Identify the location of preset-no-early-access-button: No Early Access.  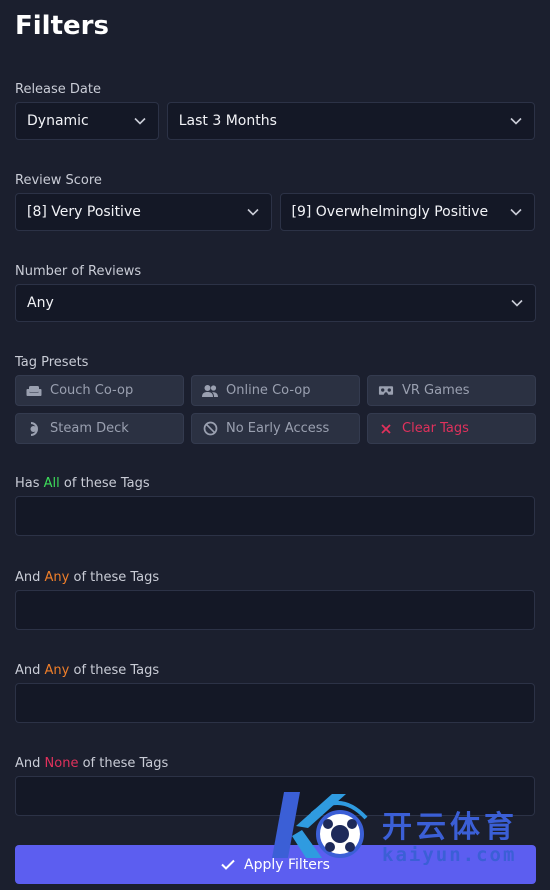
(275, 428).